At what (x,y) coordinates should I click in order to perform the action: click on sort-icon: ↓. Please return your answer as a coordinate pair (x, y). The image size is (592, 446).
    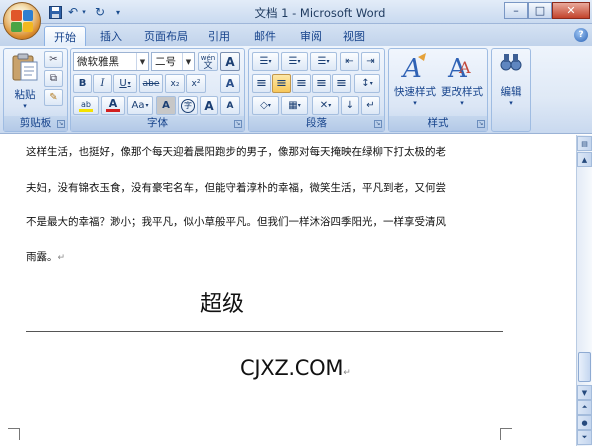
    Looking at the image, I should click on (350, 105).